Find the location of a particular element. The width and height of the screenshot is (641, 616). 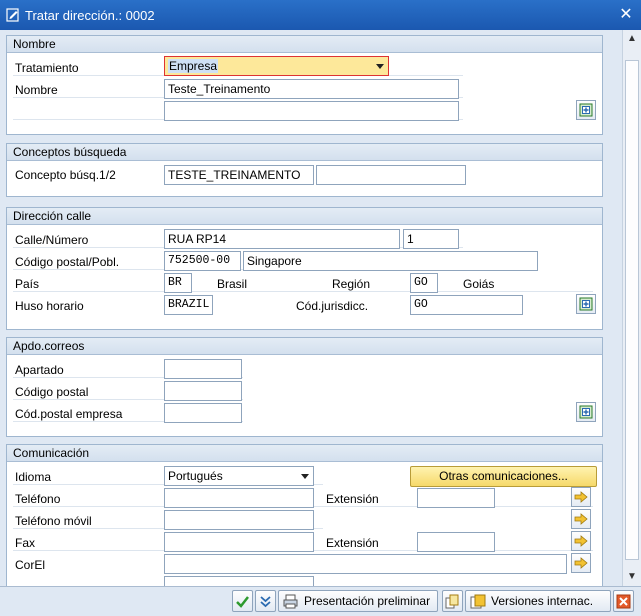

correo-more-button is located at coordinates (581, 563).